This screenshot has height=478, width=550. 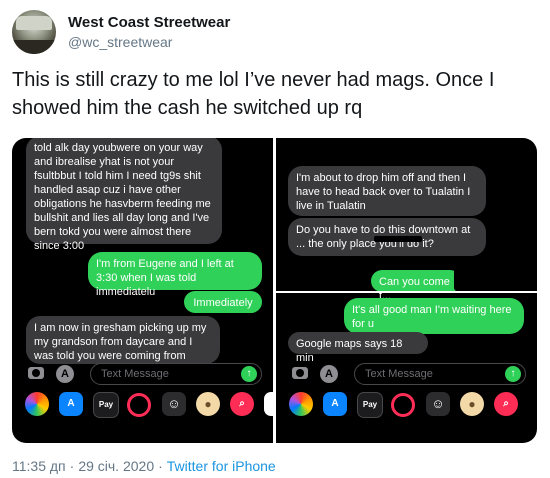 I want to click on message-sent: Immediately, so click(x=223, y=302).